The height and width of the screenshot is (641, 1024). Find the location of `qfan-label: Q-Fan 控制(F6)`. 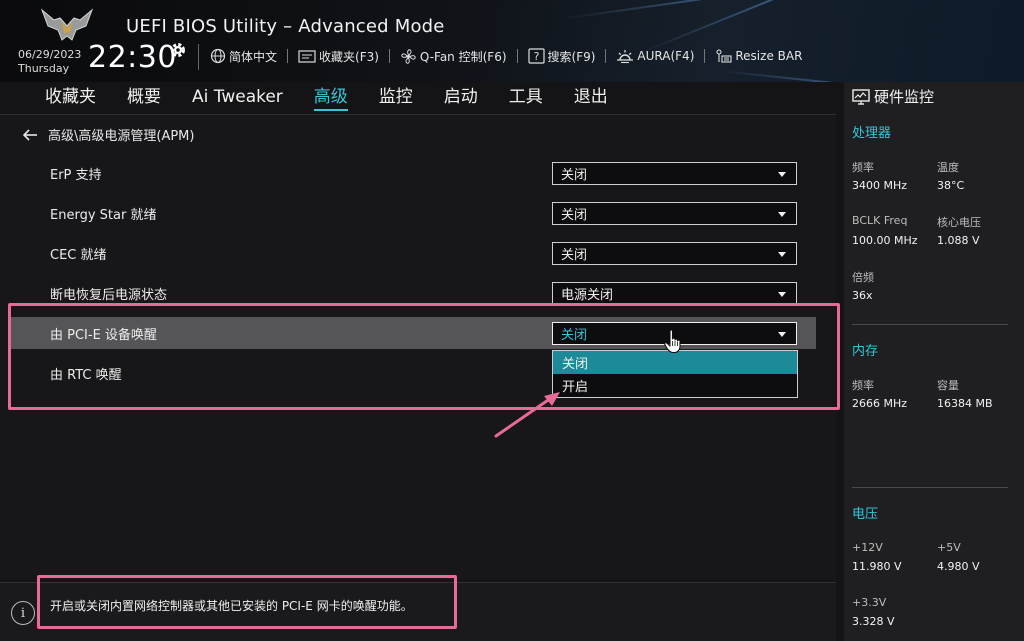

qfan-label: Q-Fan 控制(F6) is located at coordinates (463, 56).